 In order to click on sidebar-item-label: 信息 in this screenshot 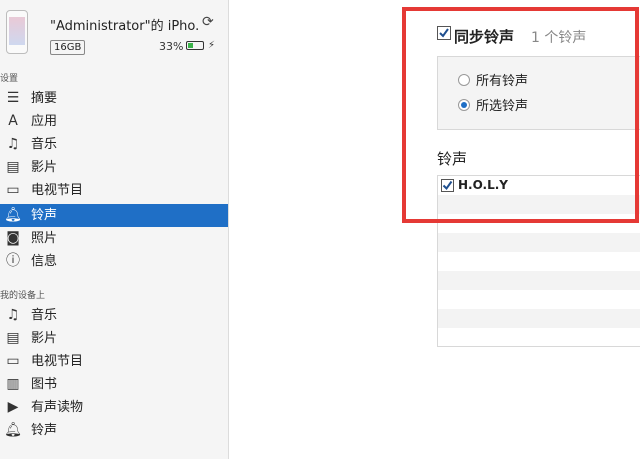, I will do `click(44, 261)`.